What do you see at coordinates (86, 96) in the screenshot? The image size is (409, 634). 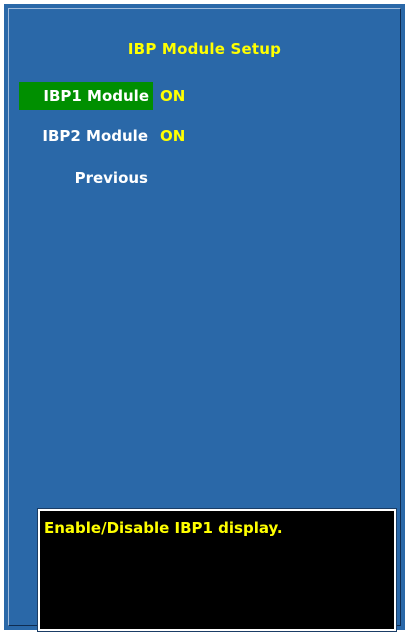 I see `ibp1-module-label: IBP1 Module` at bounding box center [86, 96].